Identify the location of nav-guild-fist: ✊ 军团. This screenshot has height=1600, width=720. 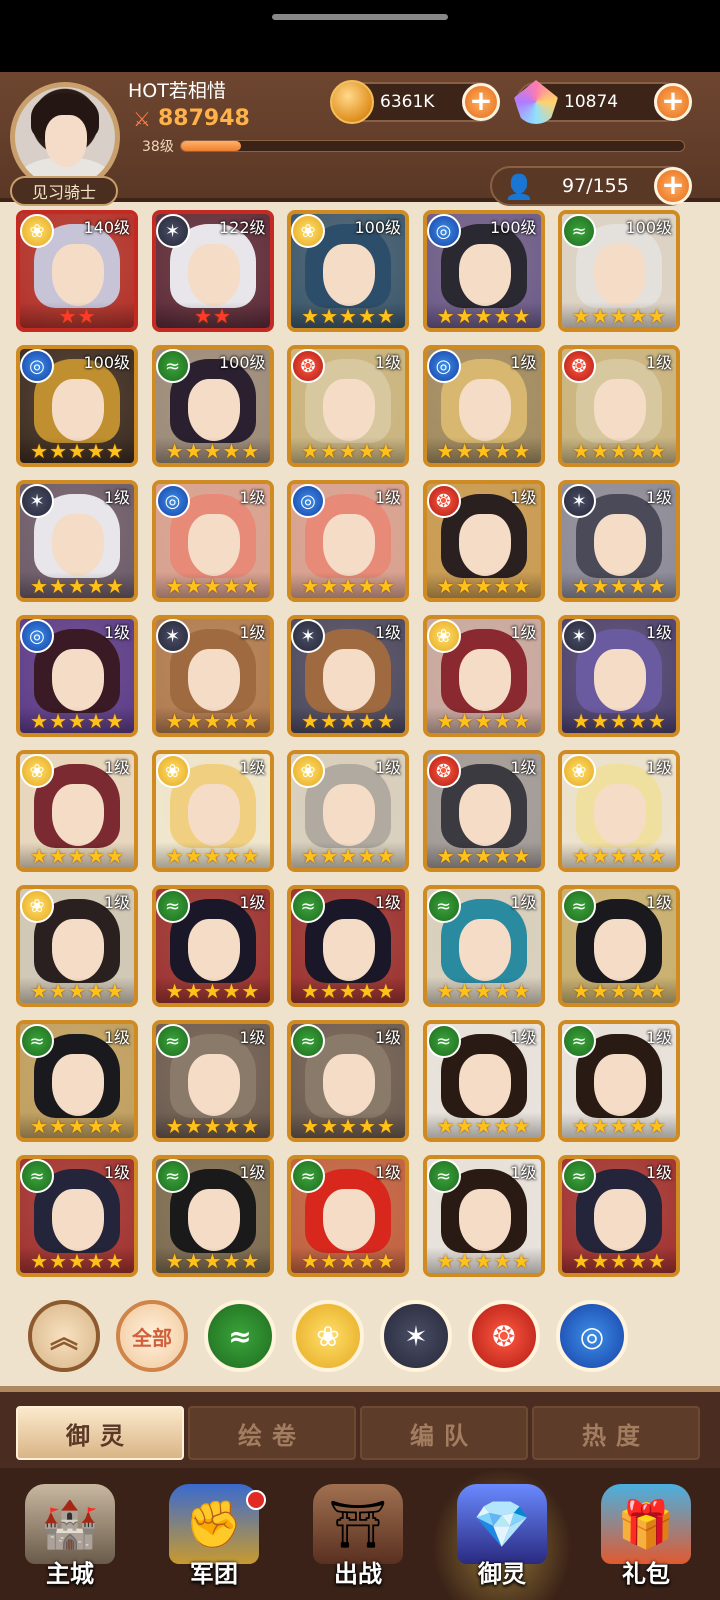
(214, 1534).